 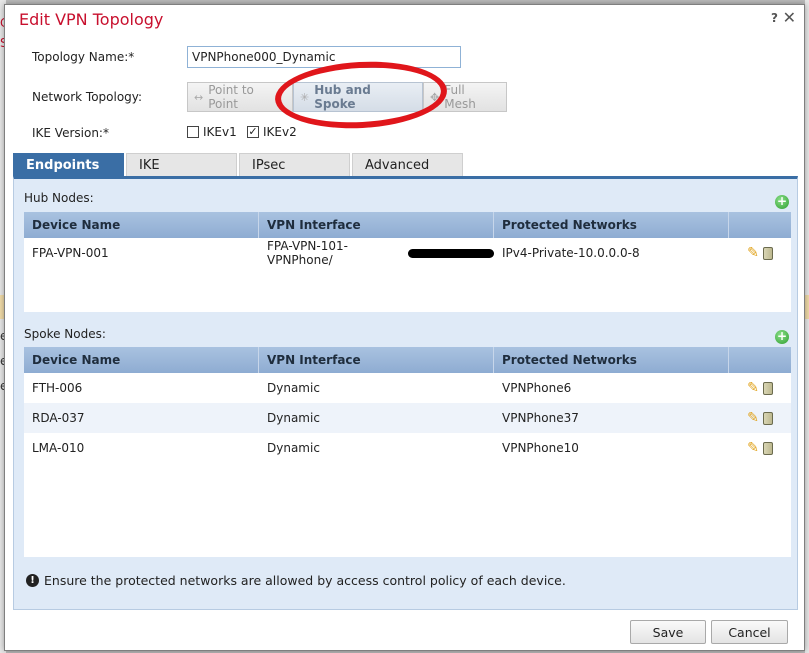 What do you see at coordinates (83, 57) in the screenshot?
I see `topology-name-label: Topology Name:*` at bounding box center [83, 57].